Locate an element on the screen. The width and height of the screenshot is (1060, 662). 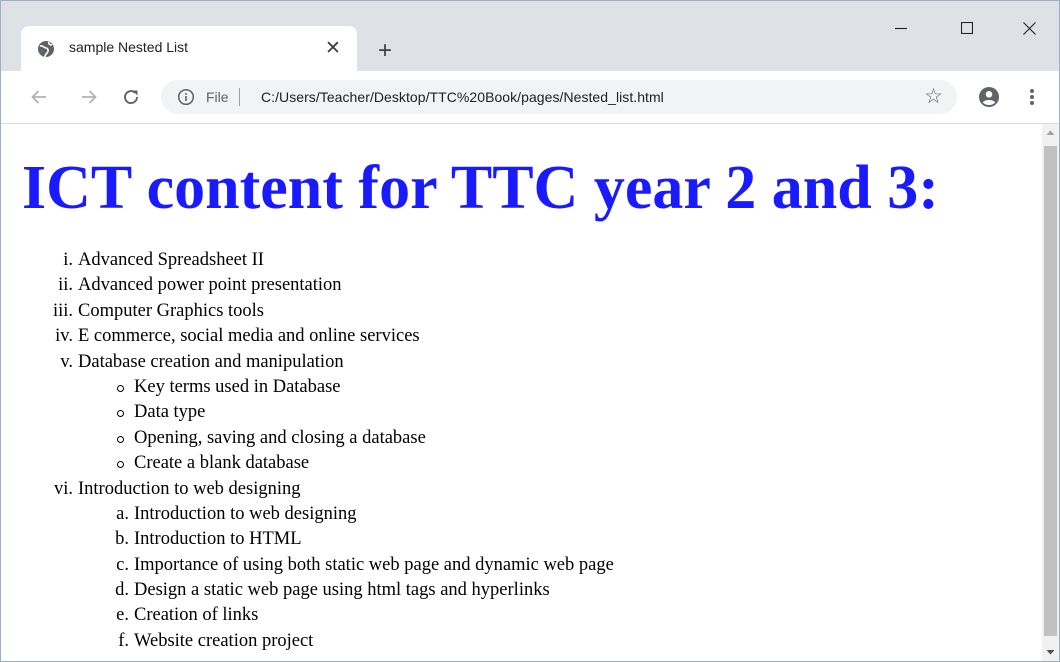
minimize-button is located at coordinates (901, 28).